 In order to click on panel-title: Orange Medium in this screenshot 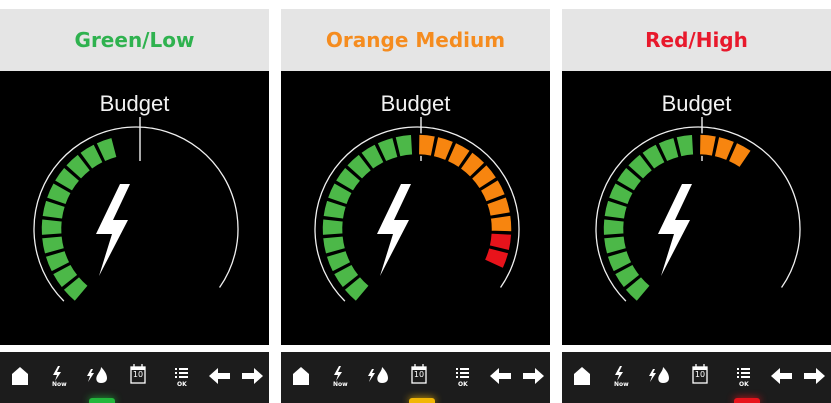, I will do `click(415, 40)`.